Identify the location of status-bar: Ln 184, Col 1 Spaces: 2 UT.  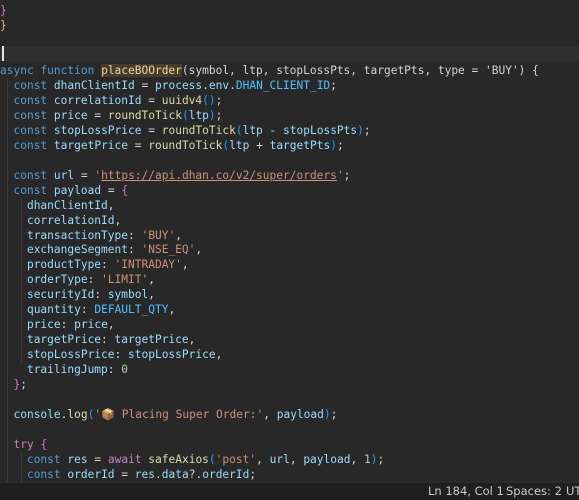
(289, 491).